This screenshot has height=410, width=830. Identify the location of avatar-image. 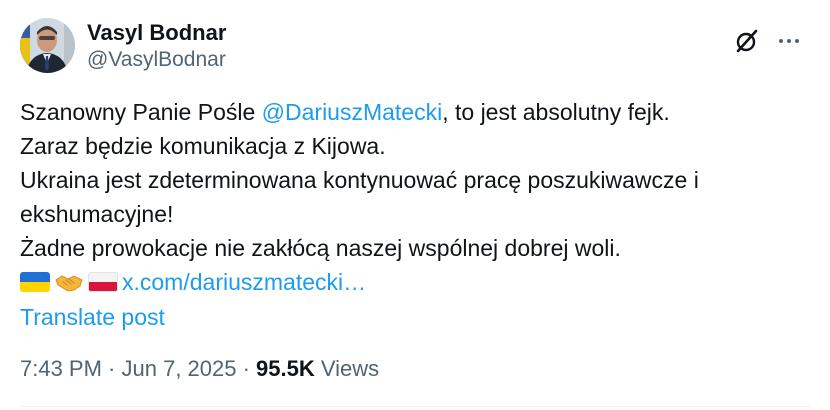
(47, 45).